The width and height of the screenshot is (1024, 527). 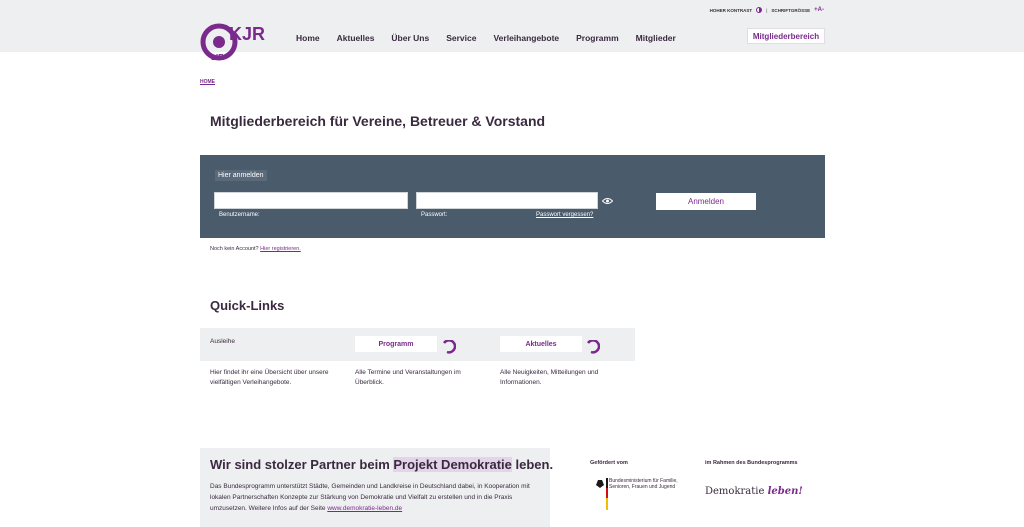 What do you see at coordinates (541, 344) in the screenshot?
I see `quicklink-aktuelles-button: Aktuelles` at bounding box center [541, 344].